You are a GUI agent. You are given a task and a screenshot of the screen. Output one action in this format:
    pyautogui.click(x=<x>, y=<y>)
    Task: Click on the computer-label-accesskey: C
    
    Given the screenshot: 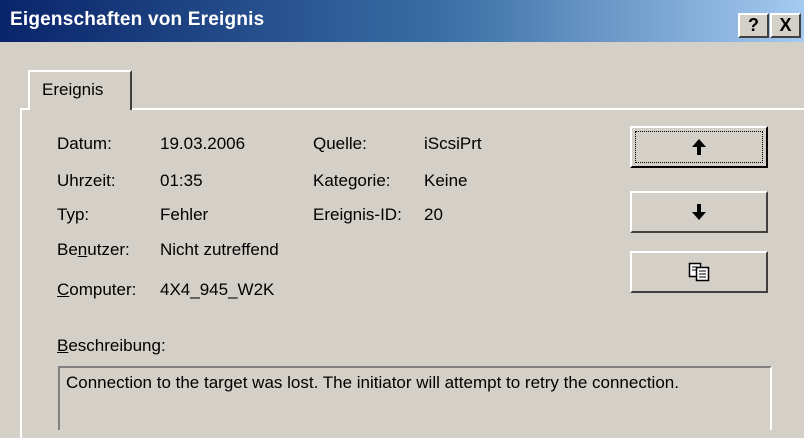 What is the action you would take?
    pyautogui.click(x=63, y=289)
    